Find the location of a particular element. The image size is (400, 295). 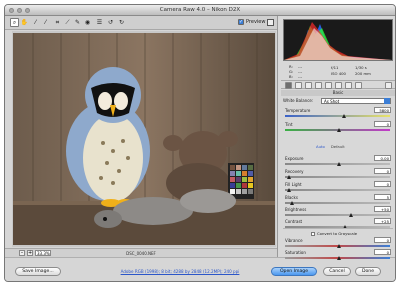

tool-bar: ⌕ ✋ ⁄ ⁄ ⌗ ⟋ ✎ ◉ ☰ ↺ ↻ ✓ Preview is located at coordinates (141, 23).